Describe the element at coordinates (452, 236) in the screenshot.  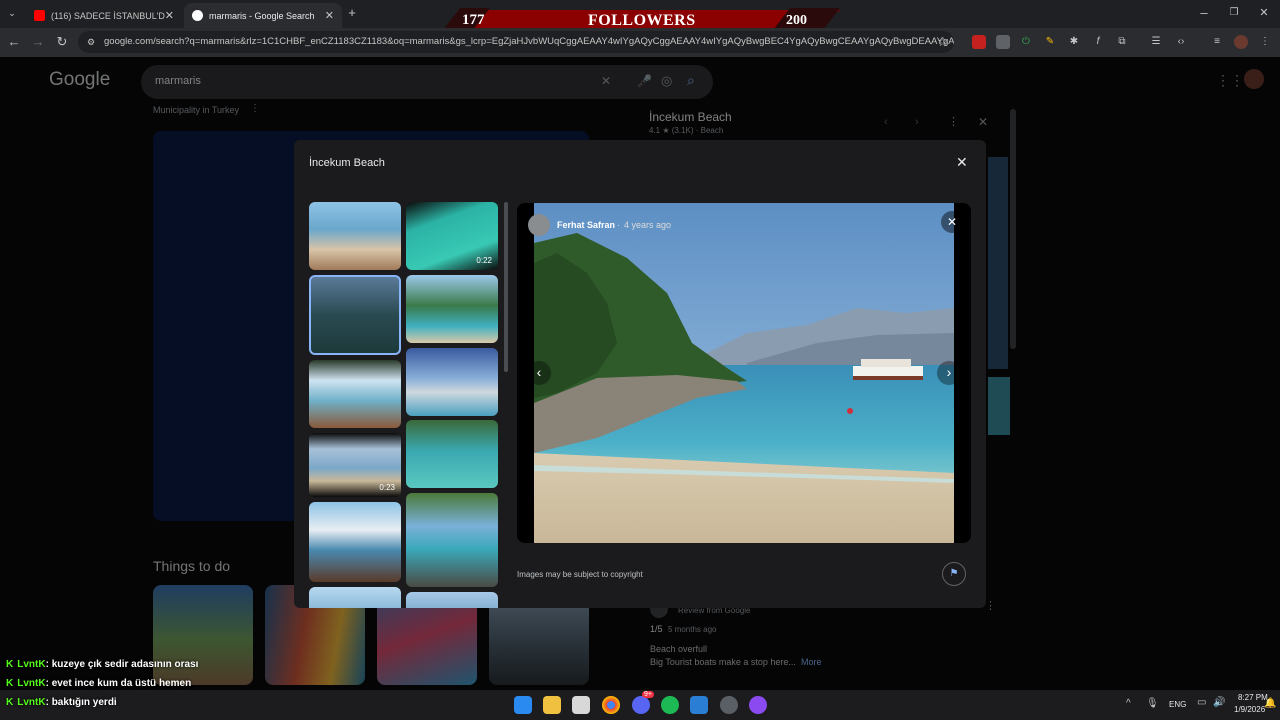
I see `gallery-video-thumbnail: 0:22` at that location.